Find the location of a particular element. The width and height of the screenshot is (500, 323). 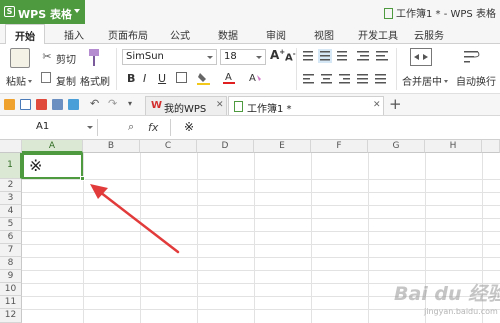

copy-button: 复制 is located at coordinates (66, 80).